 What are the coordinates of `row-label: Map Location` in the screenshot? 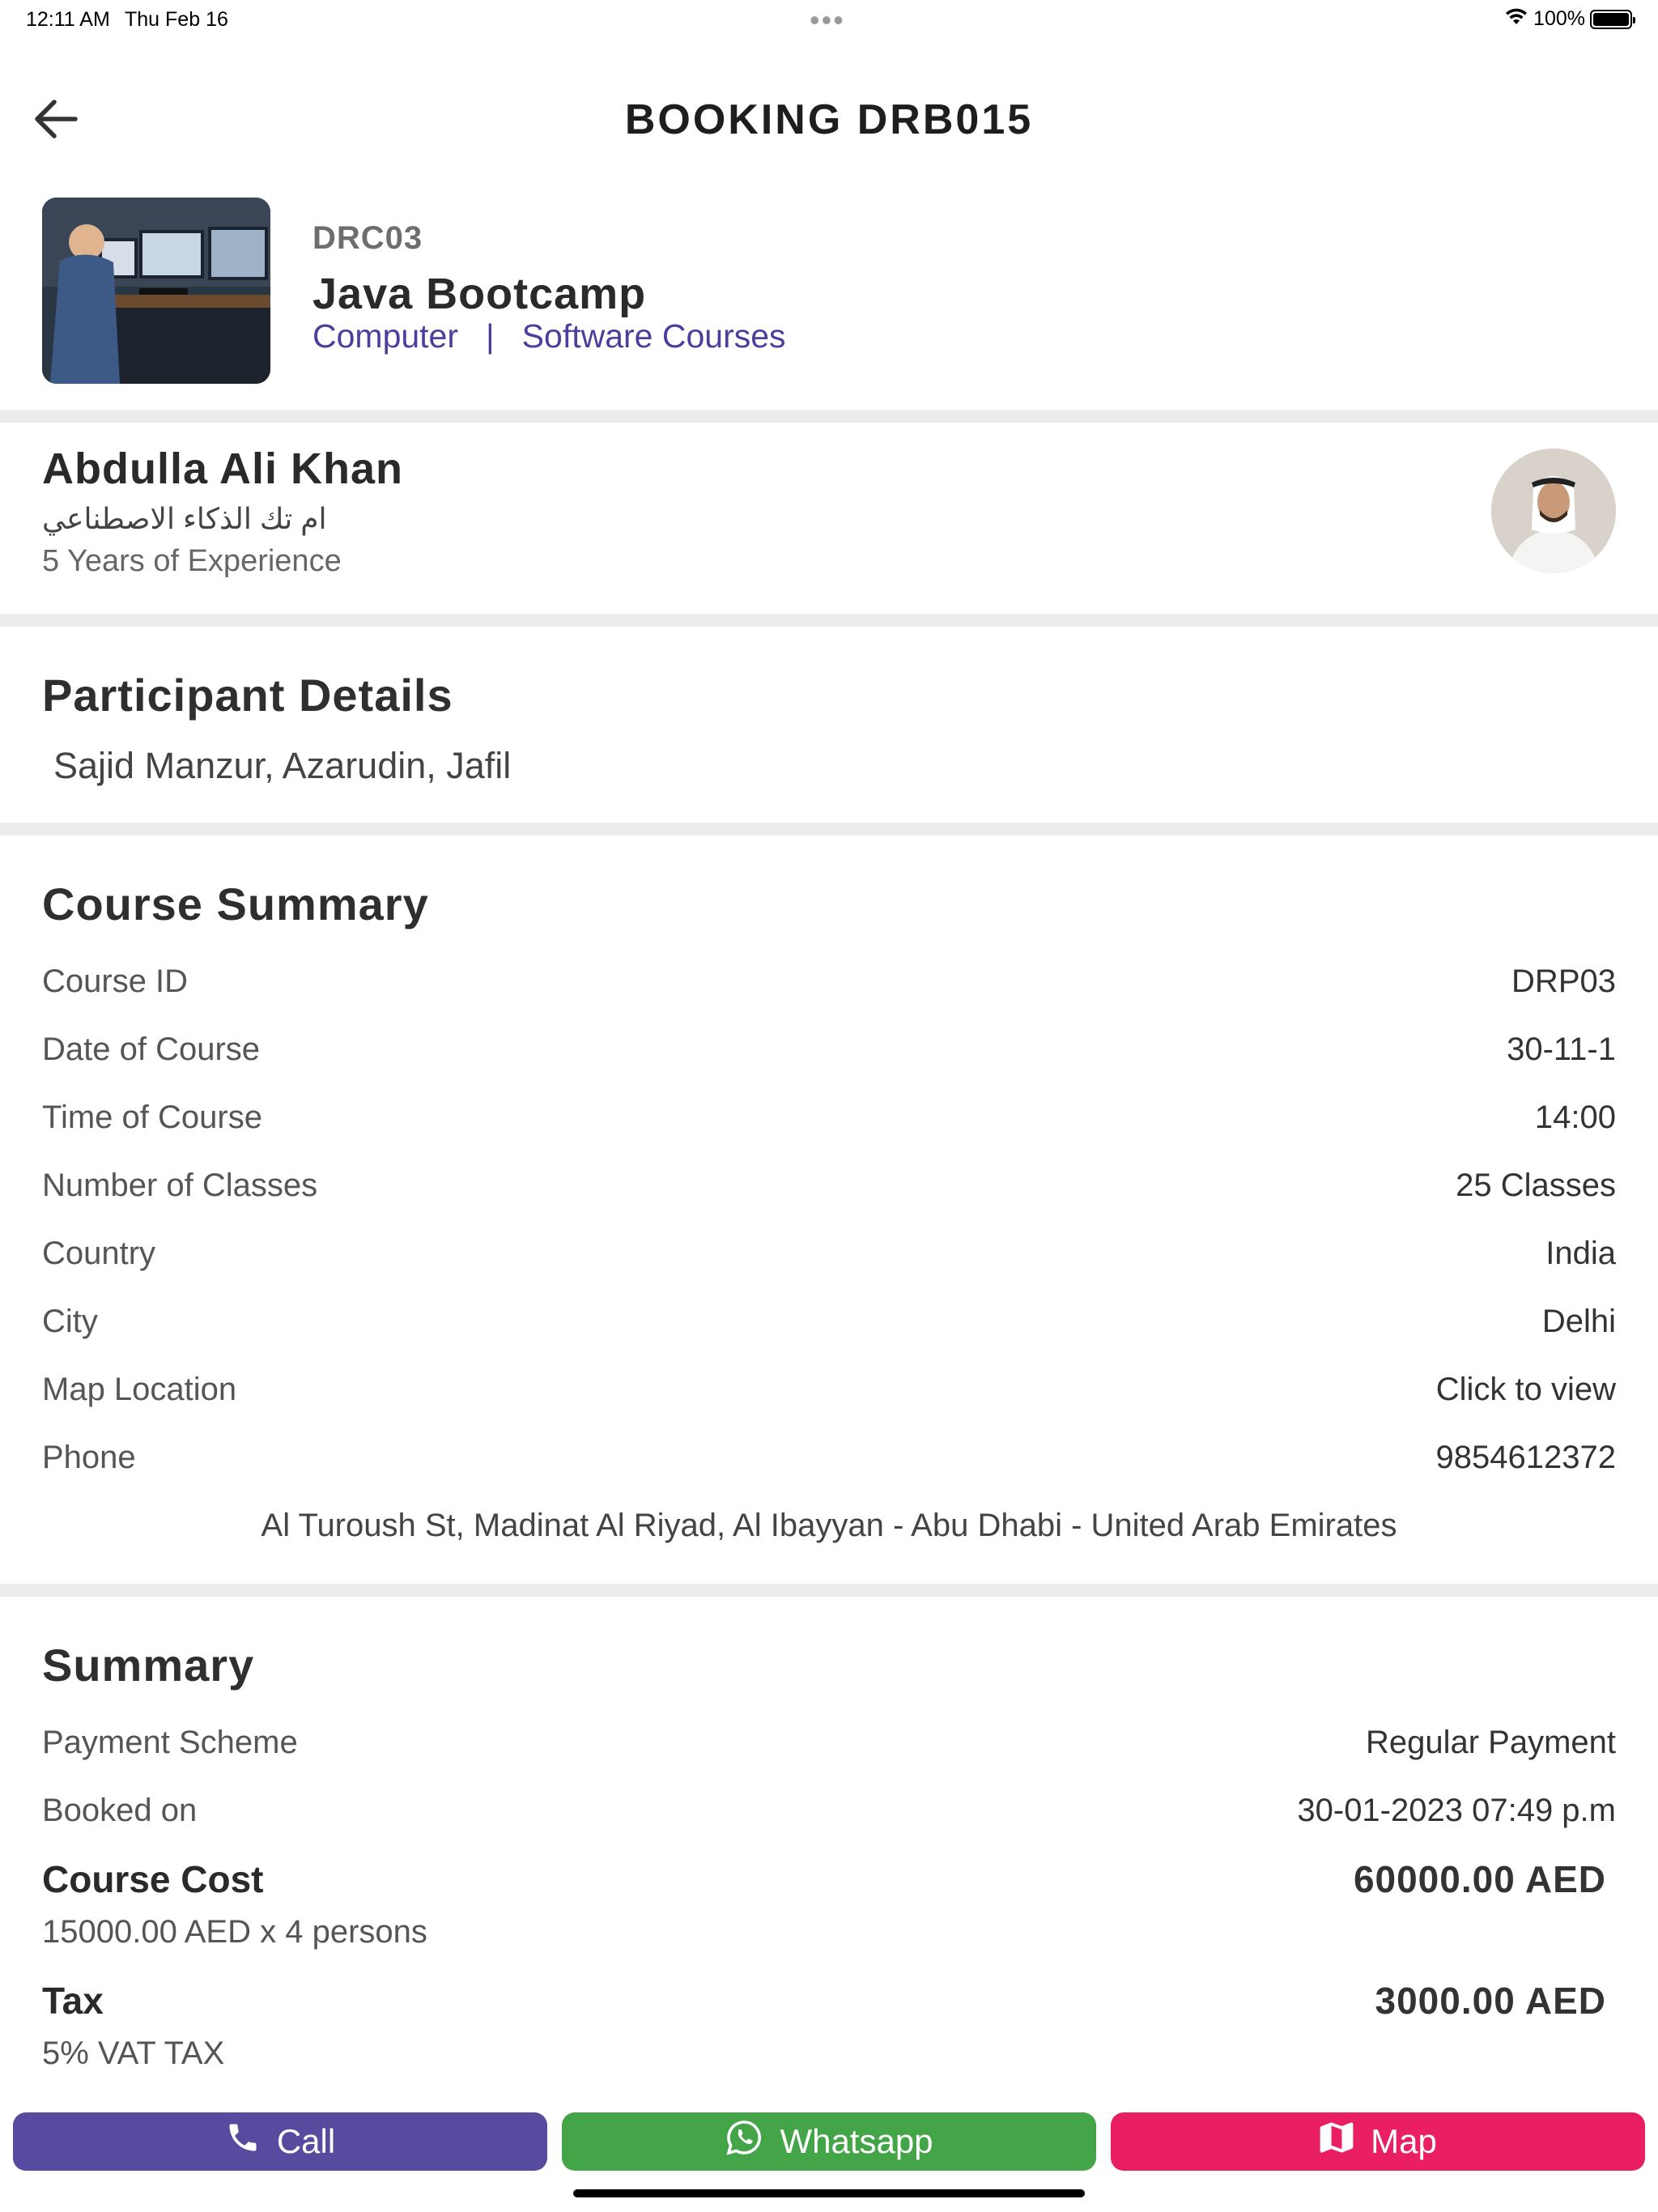 It's located at (139, 1389).